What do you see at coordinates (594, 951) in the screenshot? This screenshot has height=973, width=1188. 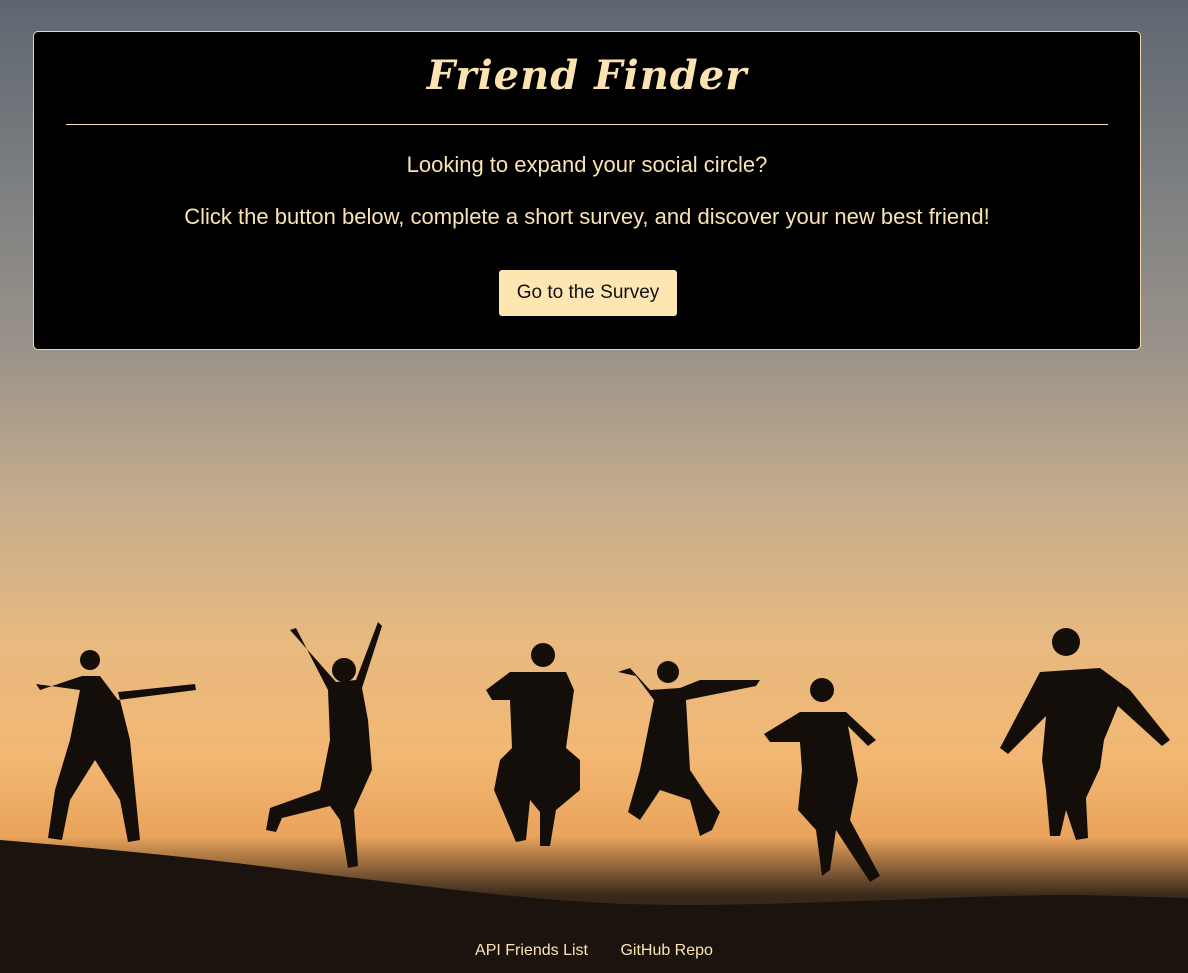 I see `footer-links: API Friends List GitHub Repo` at bounding box center [594, 951].